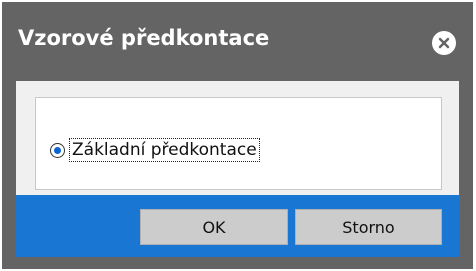 The width and height of the screenshot is (476, 271). What do you see at coordinates (214, 227) in the screenshot?
I see `ok-button: OK` at bounding box center [214, 227].